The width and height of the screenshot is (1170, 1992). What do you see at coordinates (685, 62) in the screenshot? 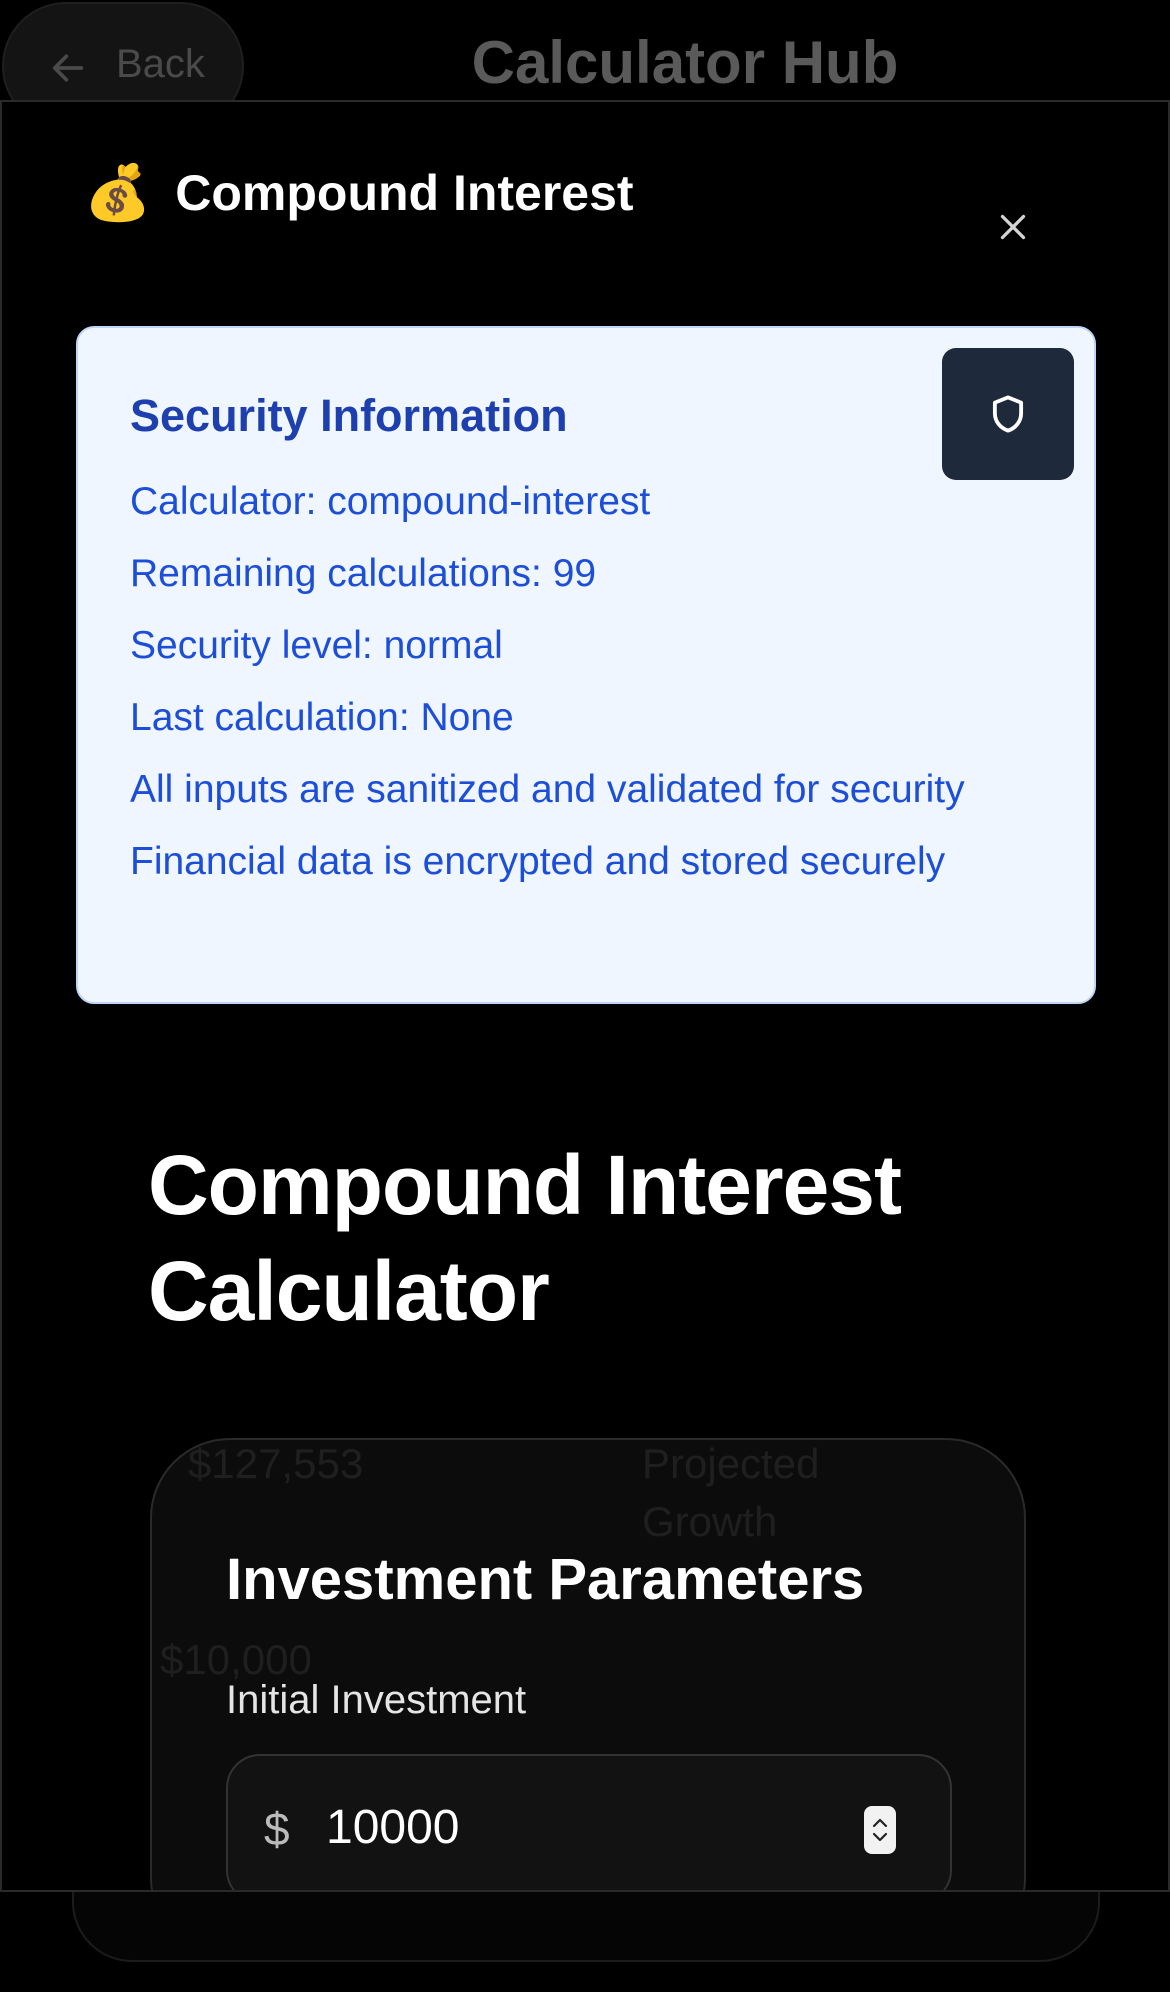
I see `app-title: Calculator Hub` at bounding box center [685, 62].